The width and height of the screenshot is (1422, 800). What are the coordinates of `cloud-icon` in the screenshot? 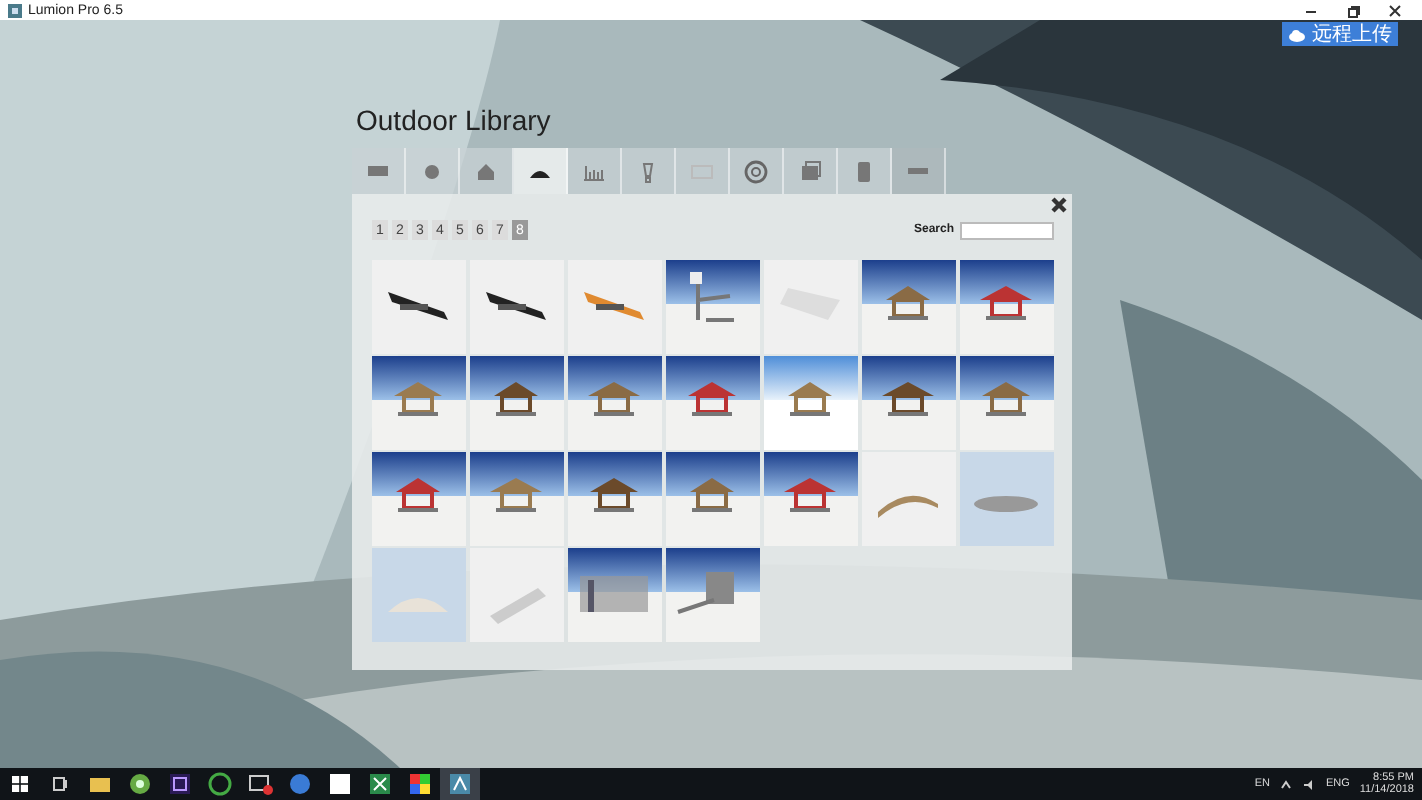 It's located at (1297, 34).